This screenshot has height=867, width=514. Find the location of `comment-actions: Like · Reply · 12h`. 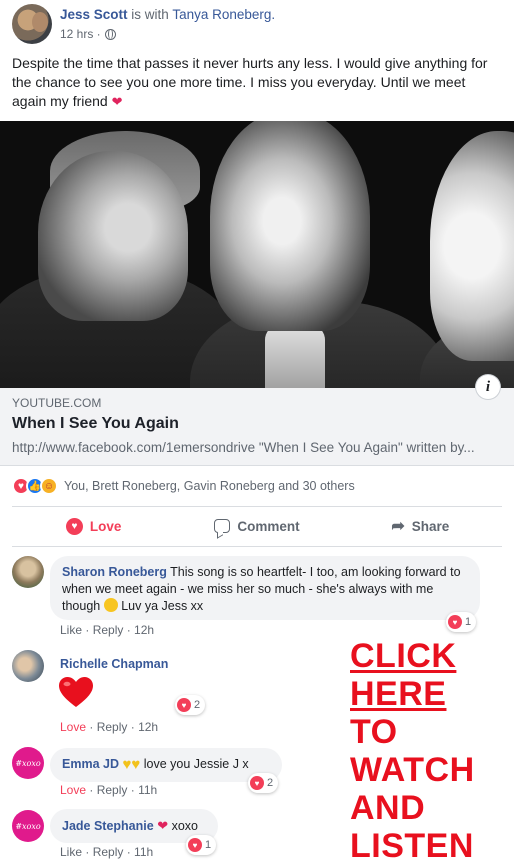

comment-actions: Like · Reply · 12h is located at coordinates (107, 630).